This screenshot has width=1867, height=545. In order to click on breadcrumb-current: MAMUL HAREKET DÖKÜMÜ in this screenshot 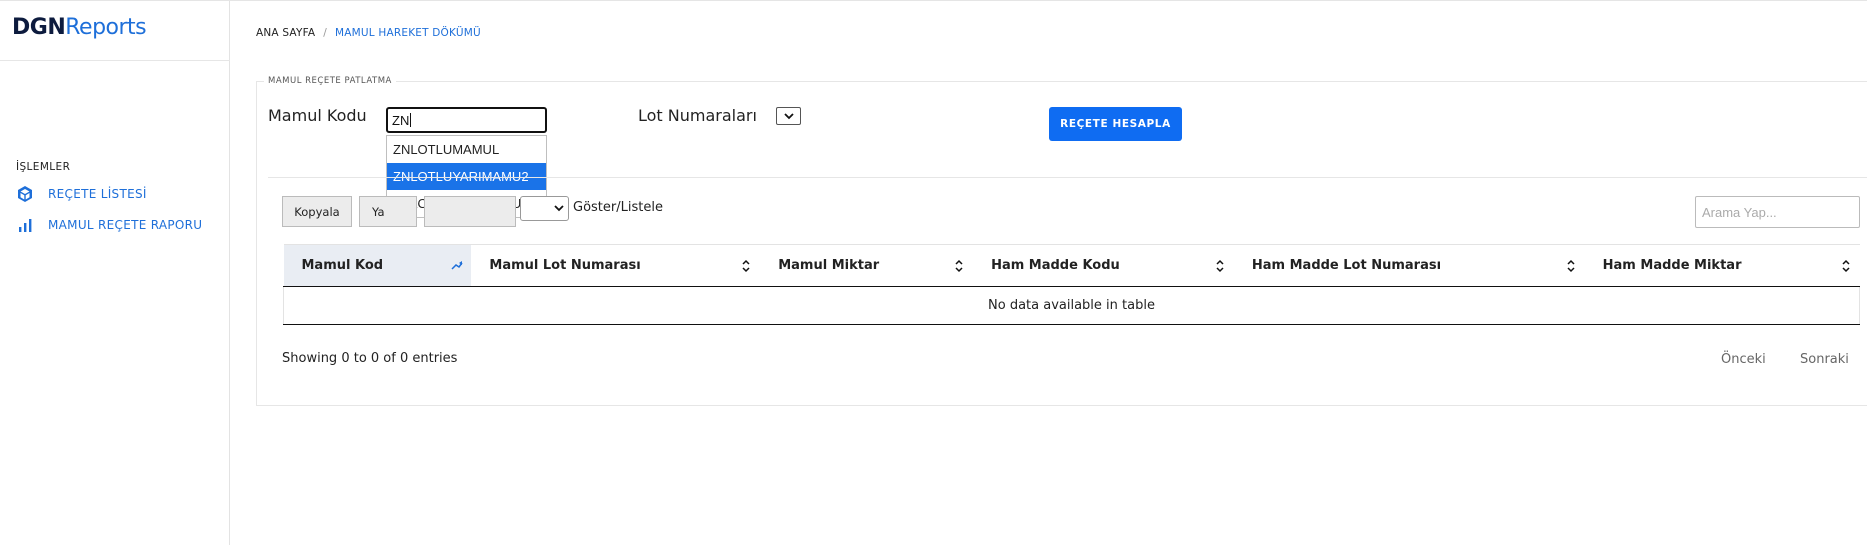, I will do `click(408, 33)`.